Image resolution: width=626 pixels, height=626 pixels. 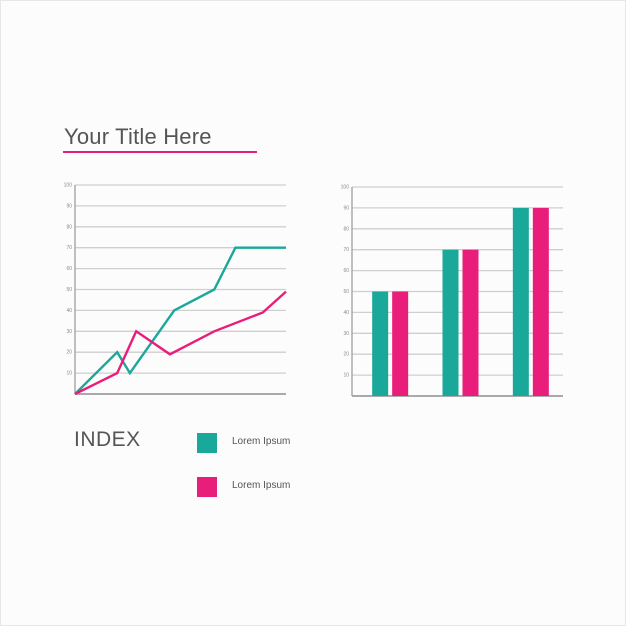 I want to click on y-tick-label: 40, so click(x=346, y=313).